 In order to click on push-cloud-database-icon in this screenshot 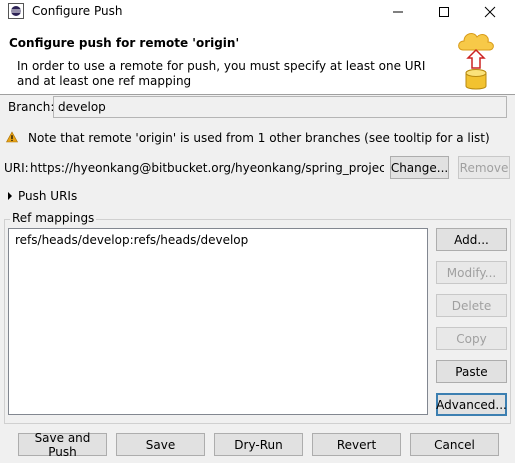, I will do `click(476, 61)`.